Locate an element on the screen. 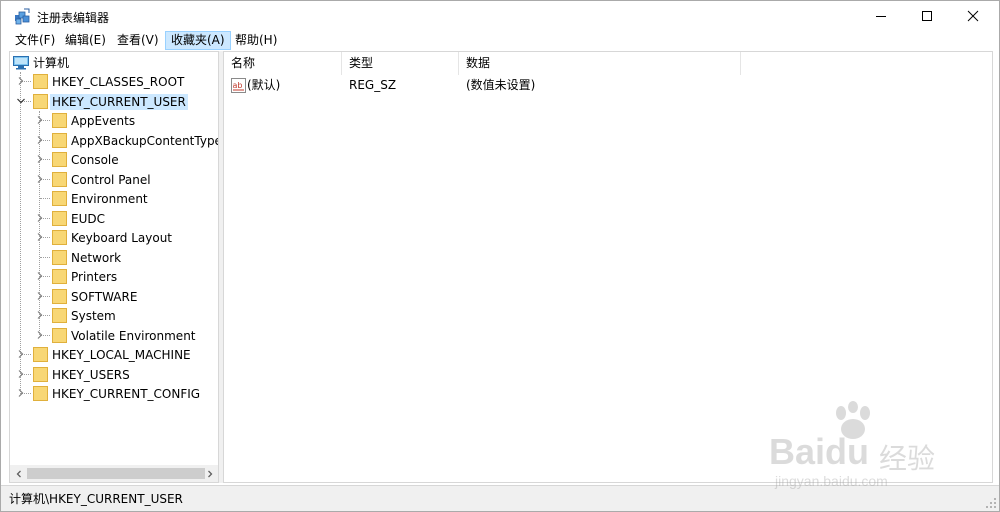 The image size is (1000, 512). close-button is located at coordinates (973, 16).